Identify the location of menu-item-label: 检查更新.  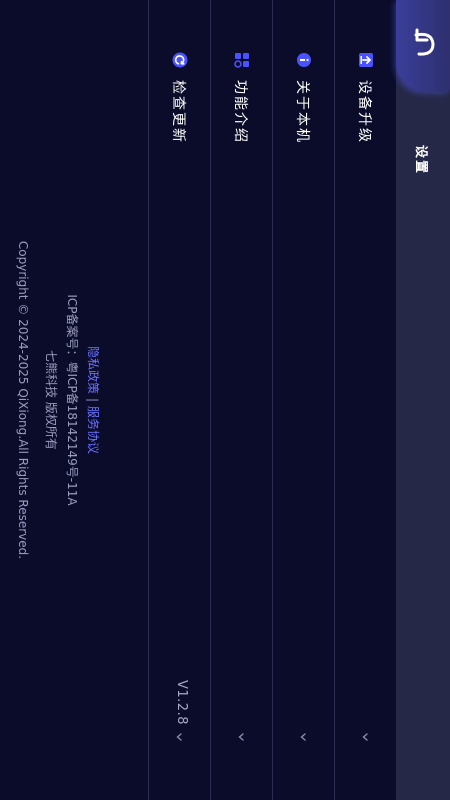
(178, 112).